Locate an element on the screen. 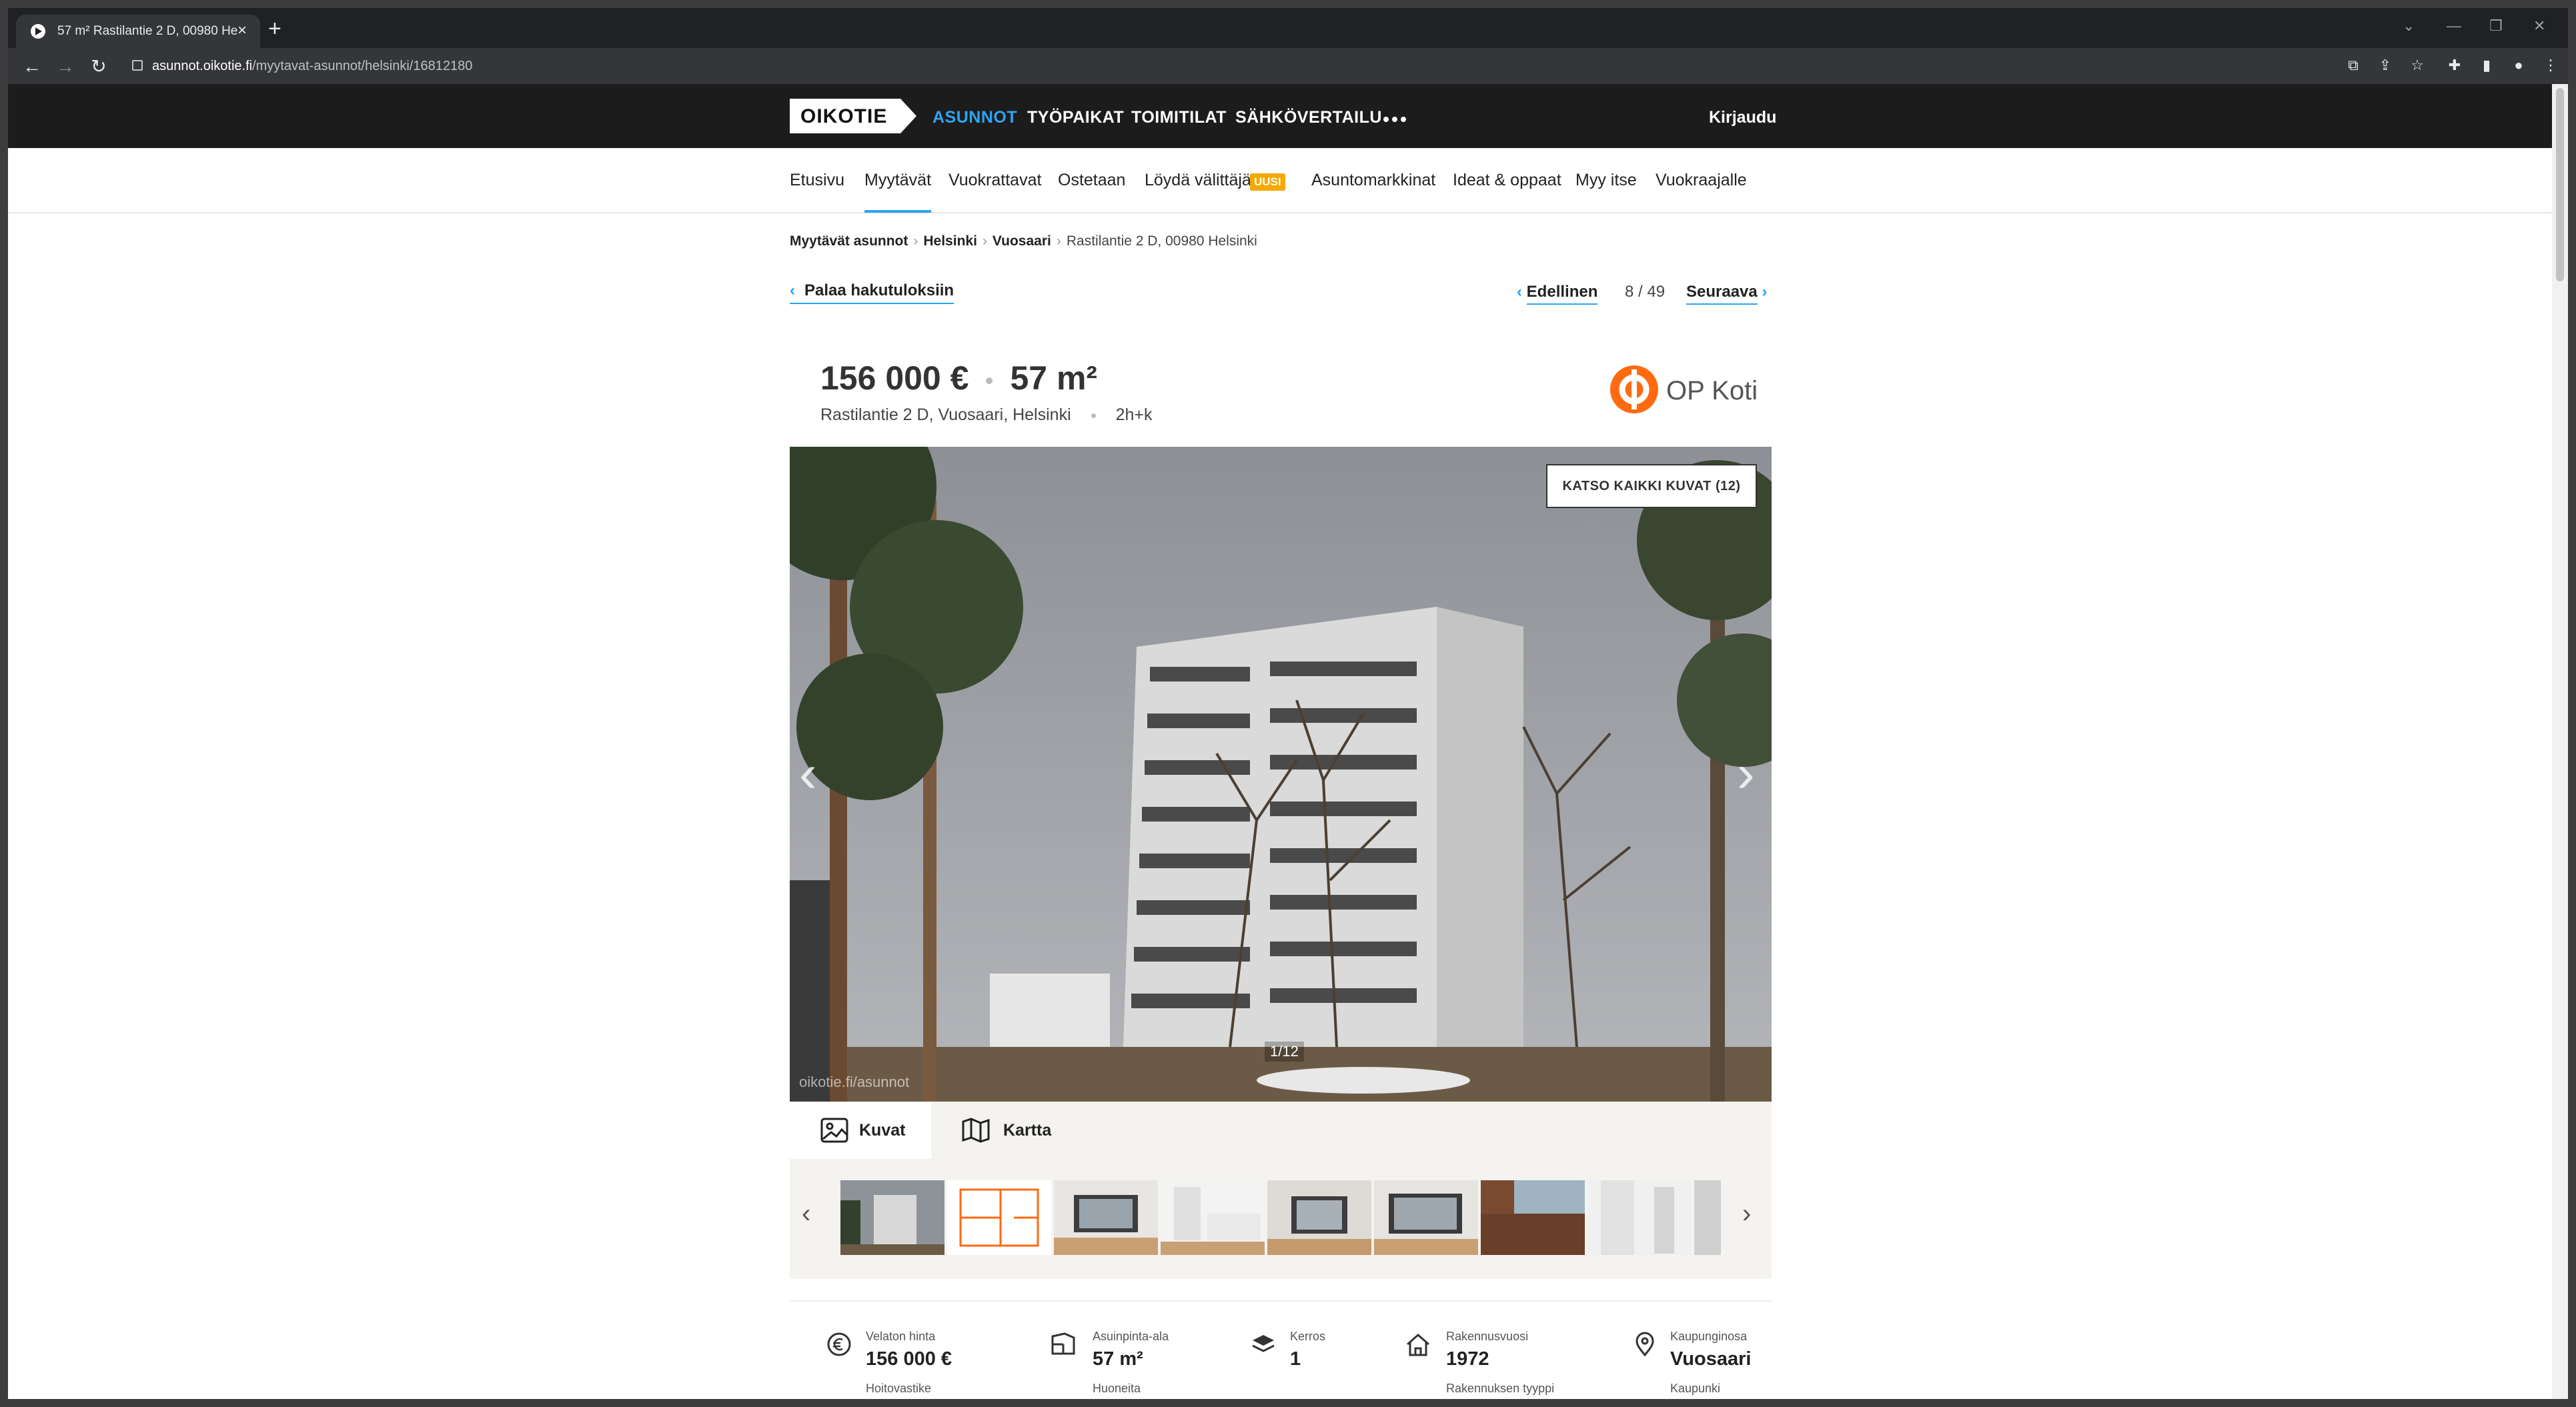 This screenshot has width=2576, height=1407. minimize-icon: — is located at coordinates (2454, 26).